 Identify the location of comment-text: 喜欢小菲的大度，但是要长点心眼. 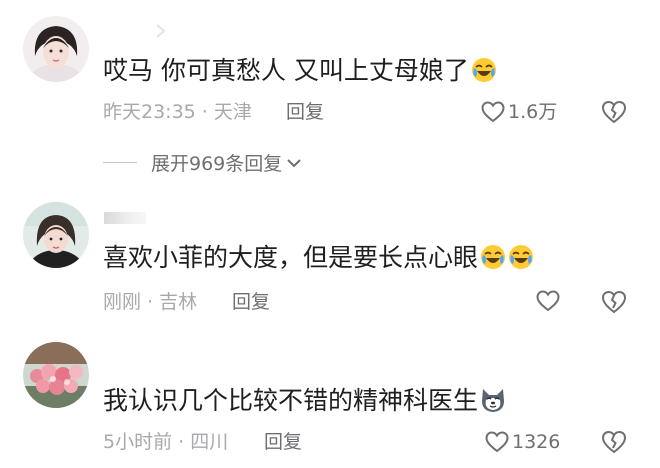
(318, 258).